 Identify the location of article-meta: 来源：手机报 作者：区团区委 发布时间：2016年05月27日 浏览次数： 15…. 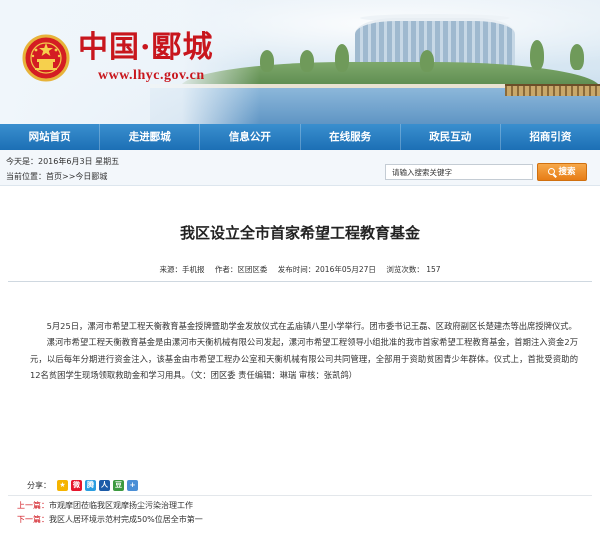
(300, 269).